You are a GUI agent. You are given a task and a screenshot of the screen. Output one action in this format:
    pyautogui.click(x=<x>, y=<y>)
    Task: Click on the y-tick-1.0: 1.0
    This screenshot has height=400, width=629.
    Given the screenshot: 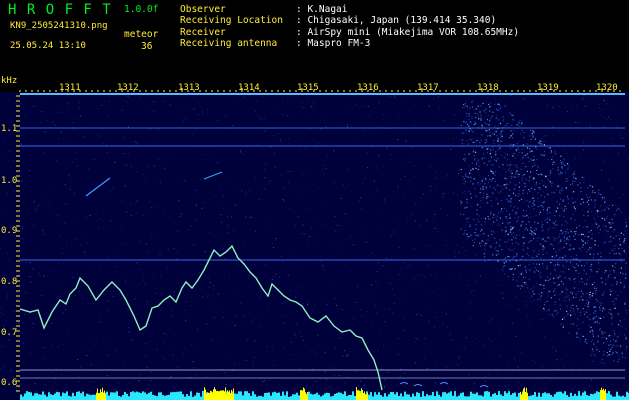 What is the action you would take?
    pyautogui.click(x=9, y=181)
    